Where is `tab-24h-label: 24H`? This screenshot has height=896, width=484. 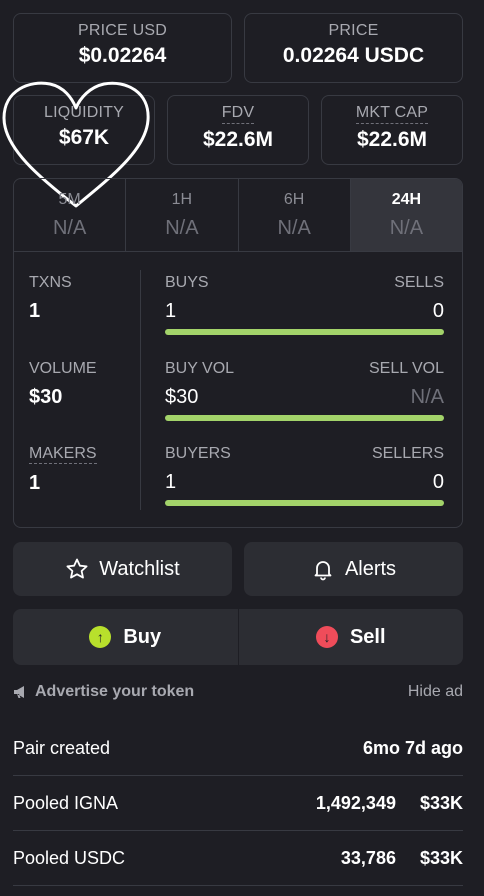 tab-24h-label: 24H is located at coordinates (406, 199).